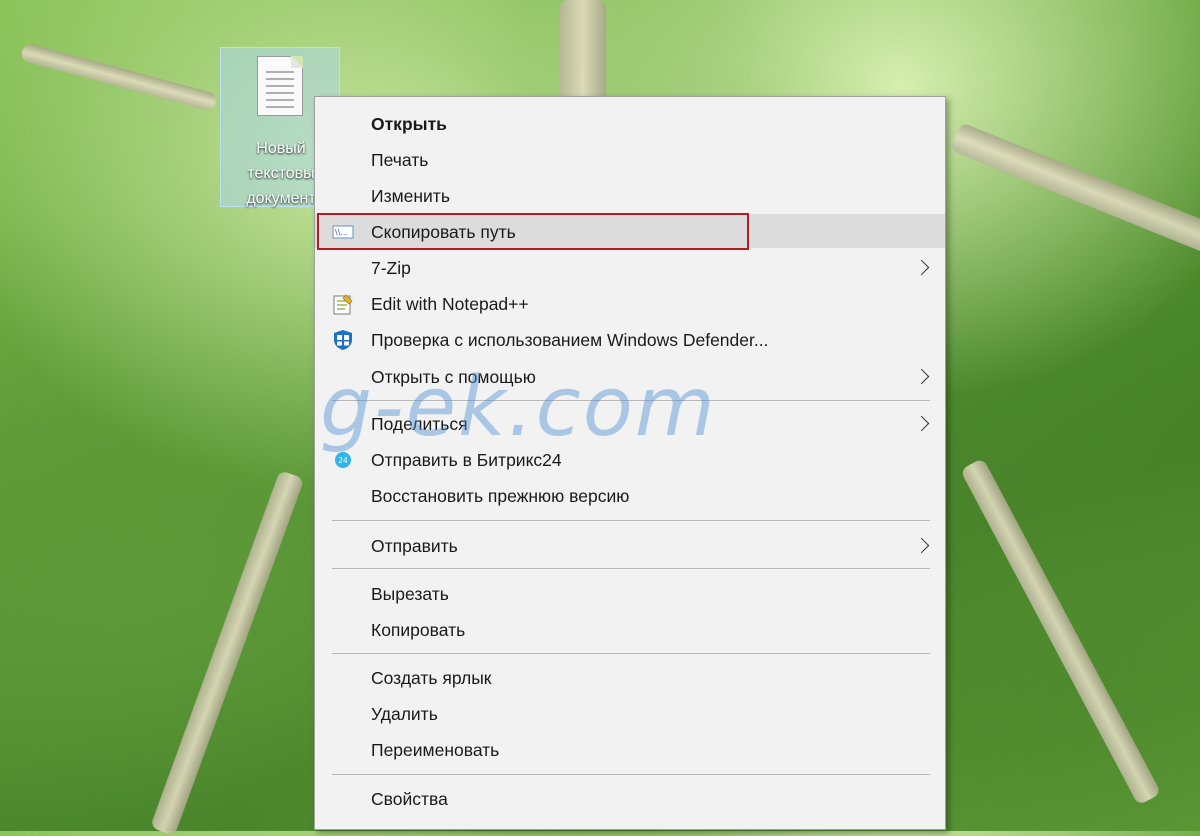 This screenshot has height=836, width=1200. Describe the element at coordinates (410, 594) in the screenshot. I see `menu-item-label: Вырезать` at that location.